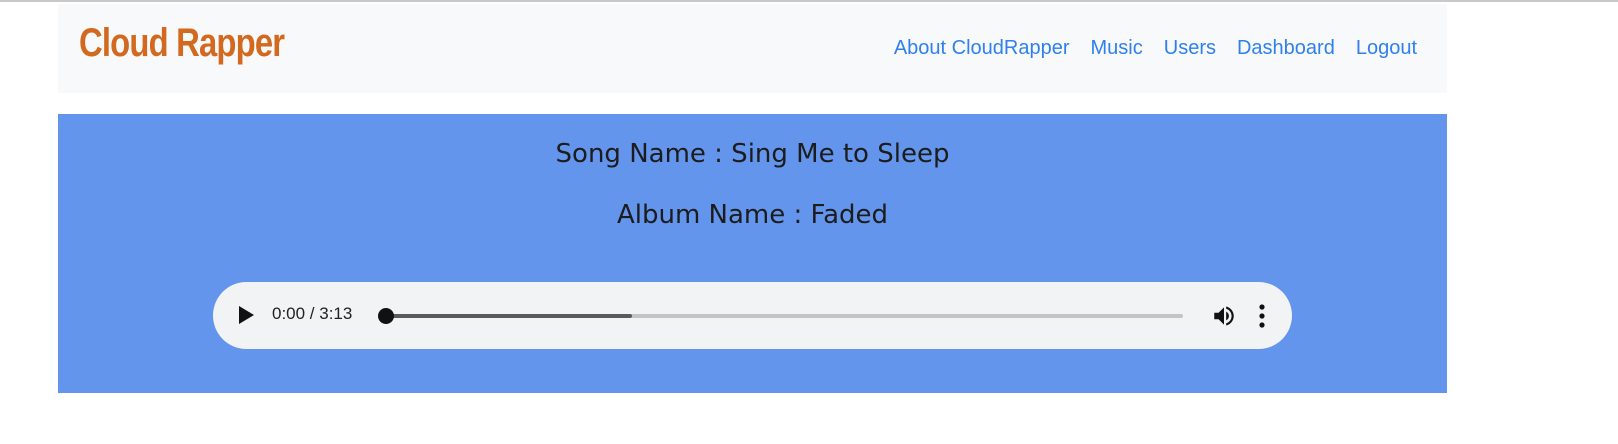 The height and width of the screenshot is (444, 1618). I want to click on song-name: Song Name : Sing Me to Sleep, so click(752, 154).